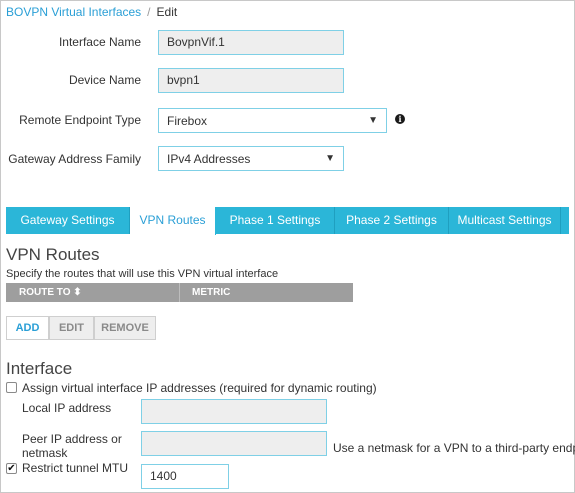  I want to click on interface-name-field: BovpnVif.1, so click(251, 42).